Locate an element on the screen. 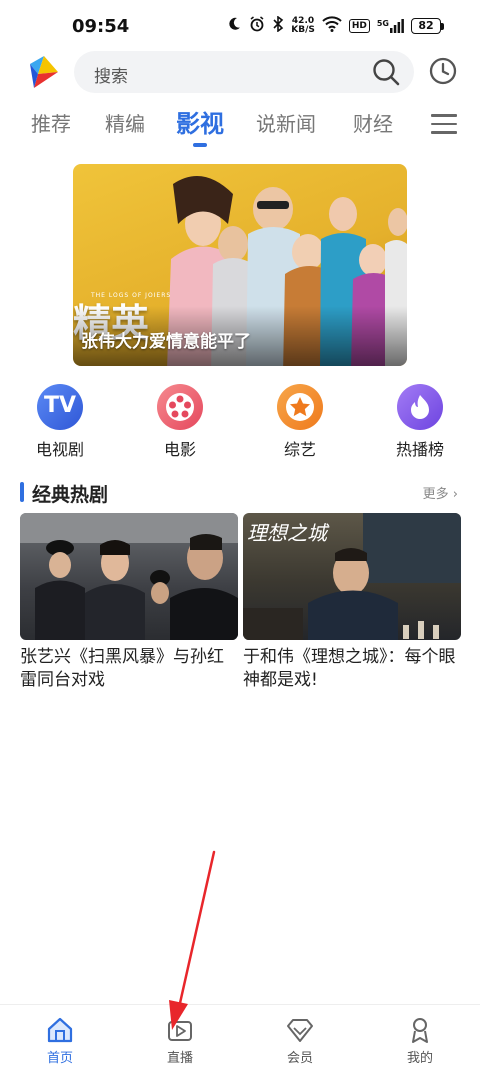 This screenshot has width=480, height=1072. thumbnail-poster-title: 理想之城 is located at coordinates (287, 533).